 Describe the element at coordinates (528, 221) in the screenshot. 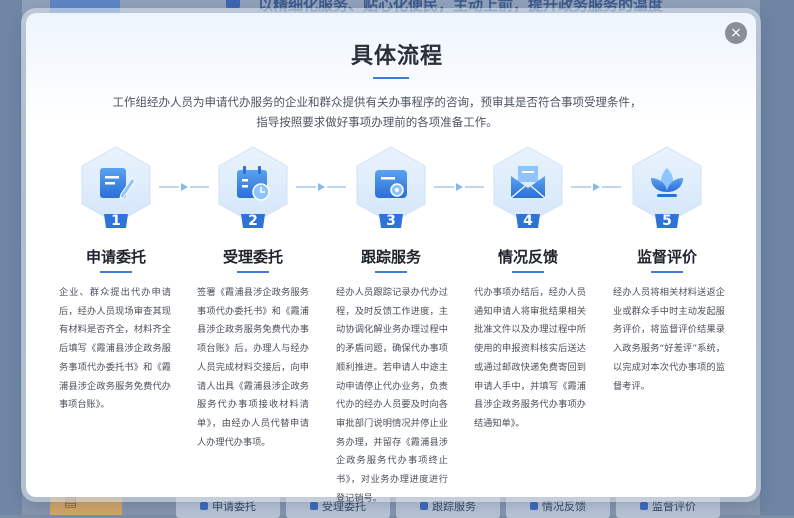

I see `step-4-number: 4` at that location.